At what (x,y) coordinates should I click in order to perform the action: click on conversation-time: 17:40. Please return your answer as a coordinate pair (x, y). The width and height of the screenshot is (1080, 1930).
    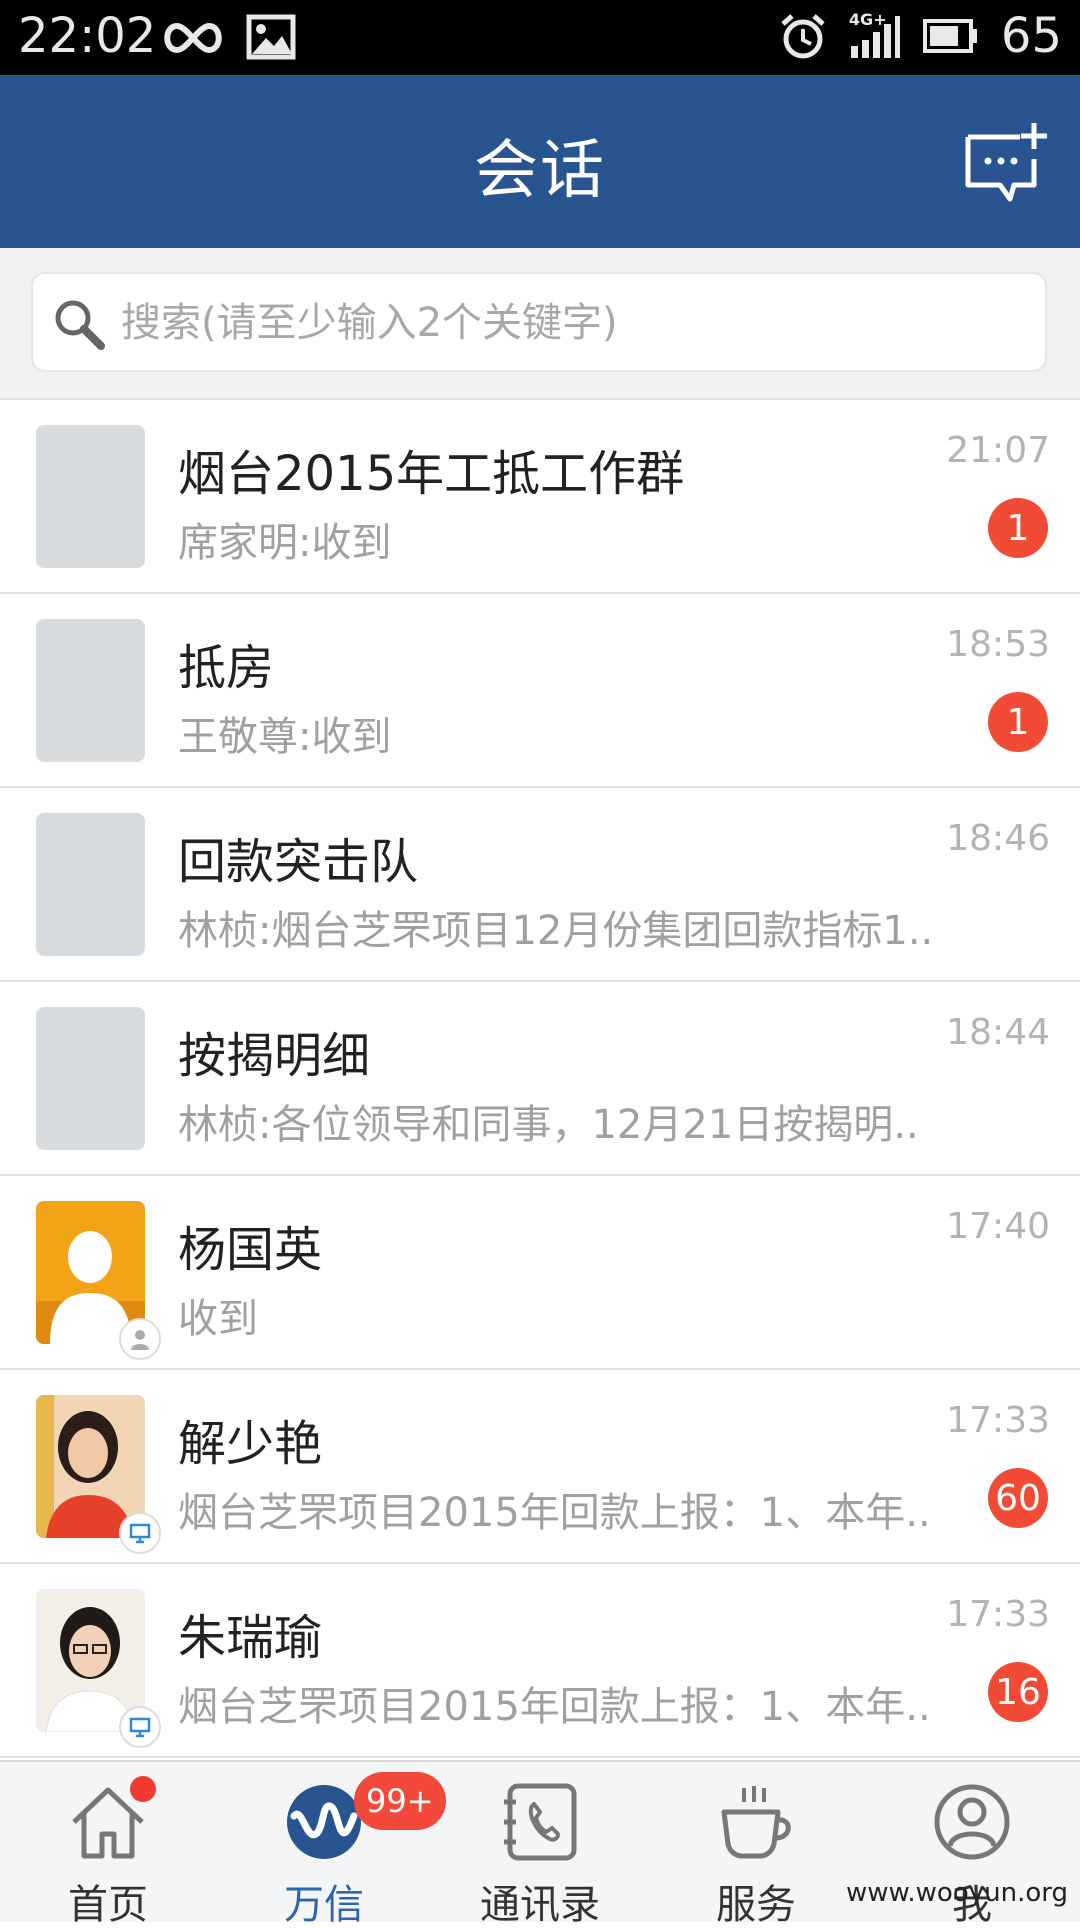
    Looking at the image, I should click on (998, 1226).